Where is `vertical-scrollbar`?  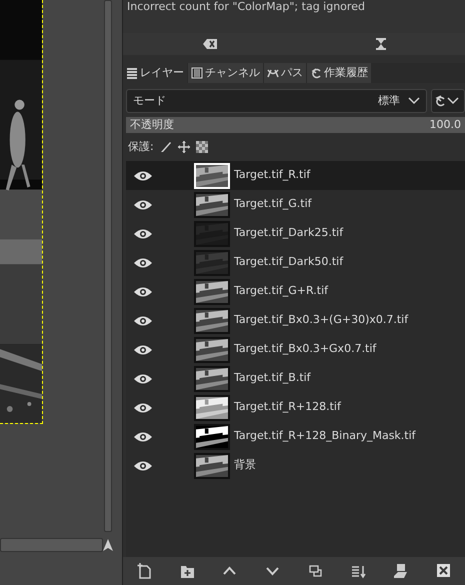
vertical-scrollbar is located at coordinates (108, 266).